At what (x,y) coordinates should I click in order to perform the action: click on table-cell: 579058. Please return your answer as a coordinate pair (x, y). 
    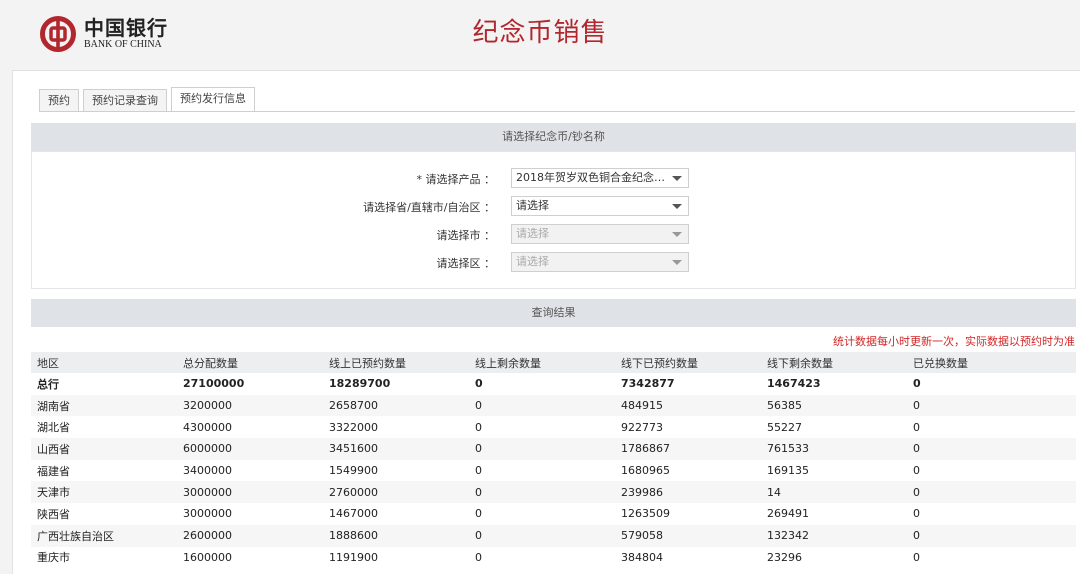
    Looking at the image, I should click on (688, 535).